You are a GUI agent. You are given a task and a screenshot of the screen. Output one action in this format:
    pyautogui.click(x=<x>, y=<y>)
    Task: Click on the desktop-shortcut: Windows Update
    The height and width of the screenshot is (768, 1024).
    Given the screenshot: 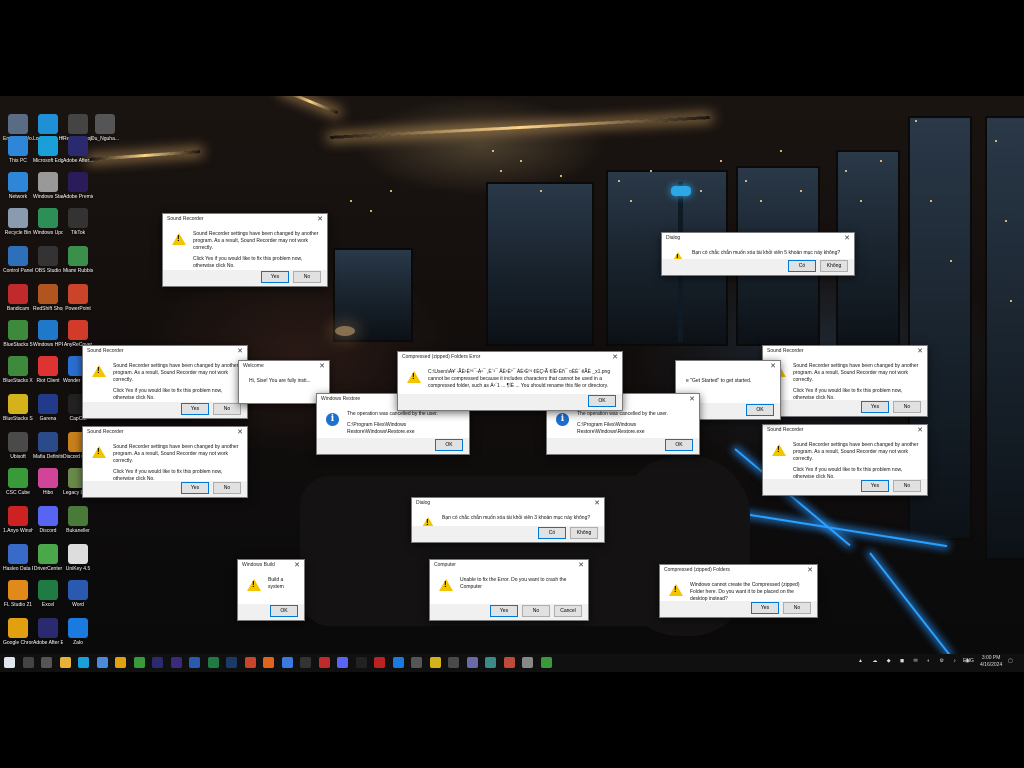 What is the action you would take?
    pyautogui.click(x=48, y=222)
    